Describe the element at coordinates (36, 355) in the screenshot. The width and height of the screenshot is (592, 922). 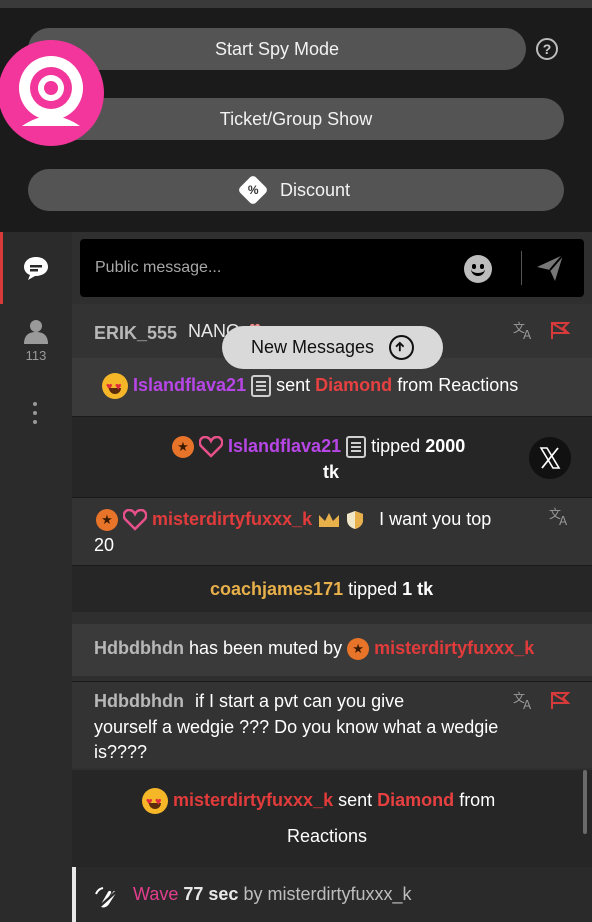
I see `user-count: 113` at that location.